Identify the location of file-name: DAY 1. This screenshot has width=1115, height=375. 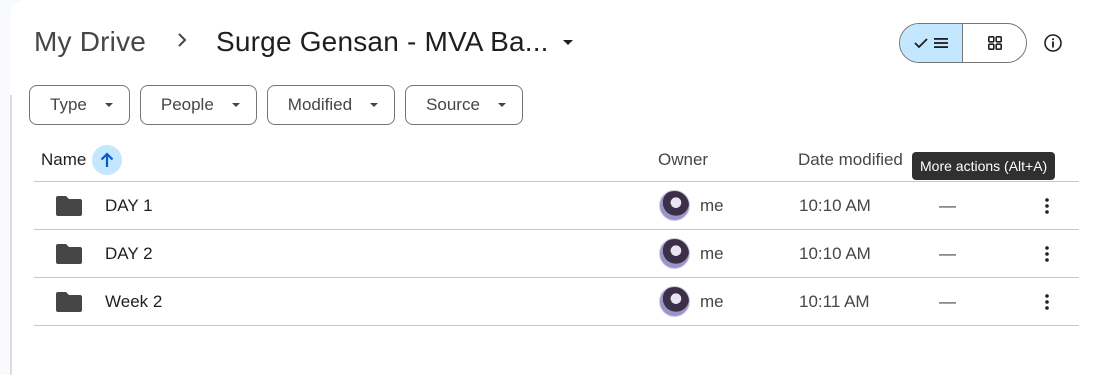
(129, 205).